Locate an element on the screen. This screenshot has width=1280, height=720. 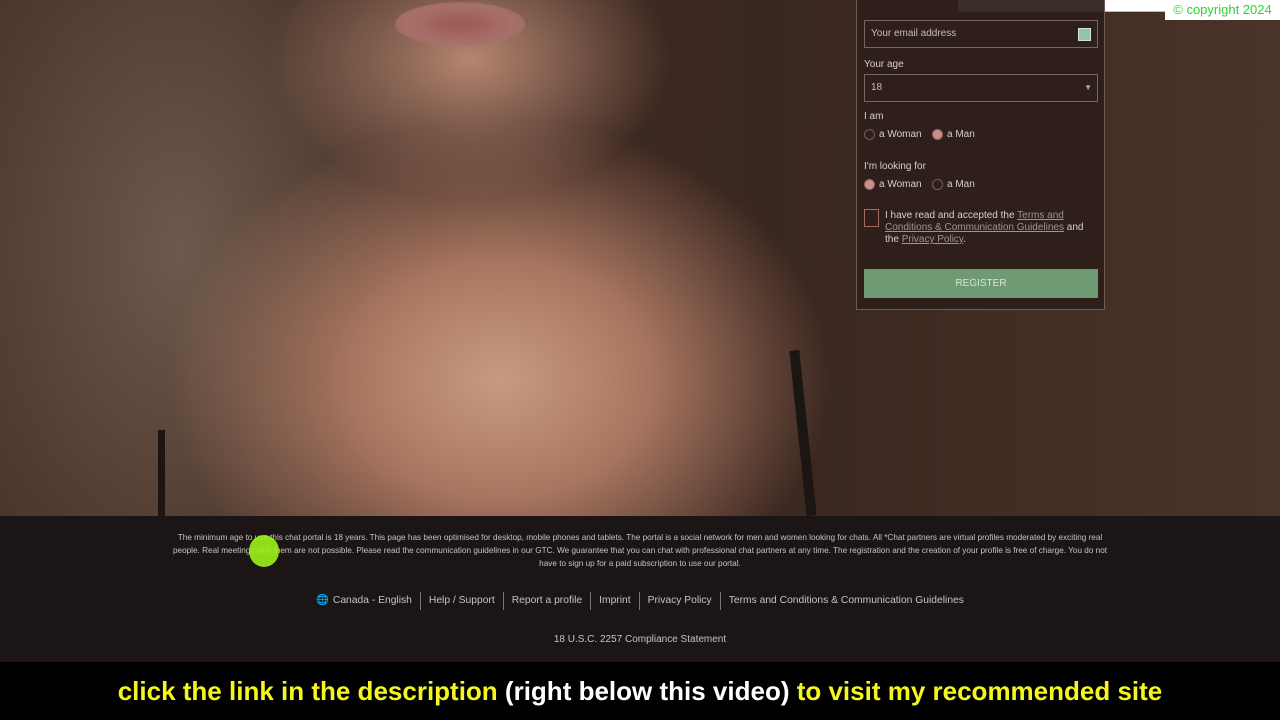
i-am-label: I am is located at coordinates (874, 116).